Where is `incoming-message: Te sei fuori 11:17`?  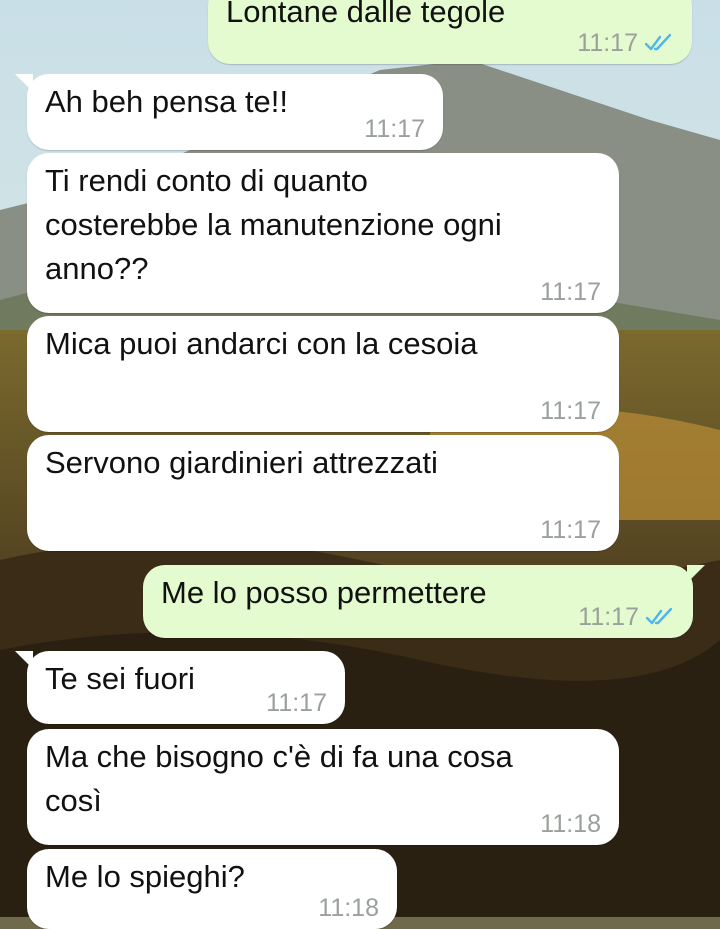 incoming-message: Te sei fuori 11:17 is located at coordinates (180, 687).